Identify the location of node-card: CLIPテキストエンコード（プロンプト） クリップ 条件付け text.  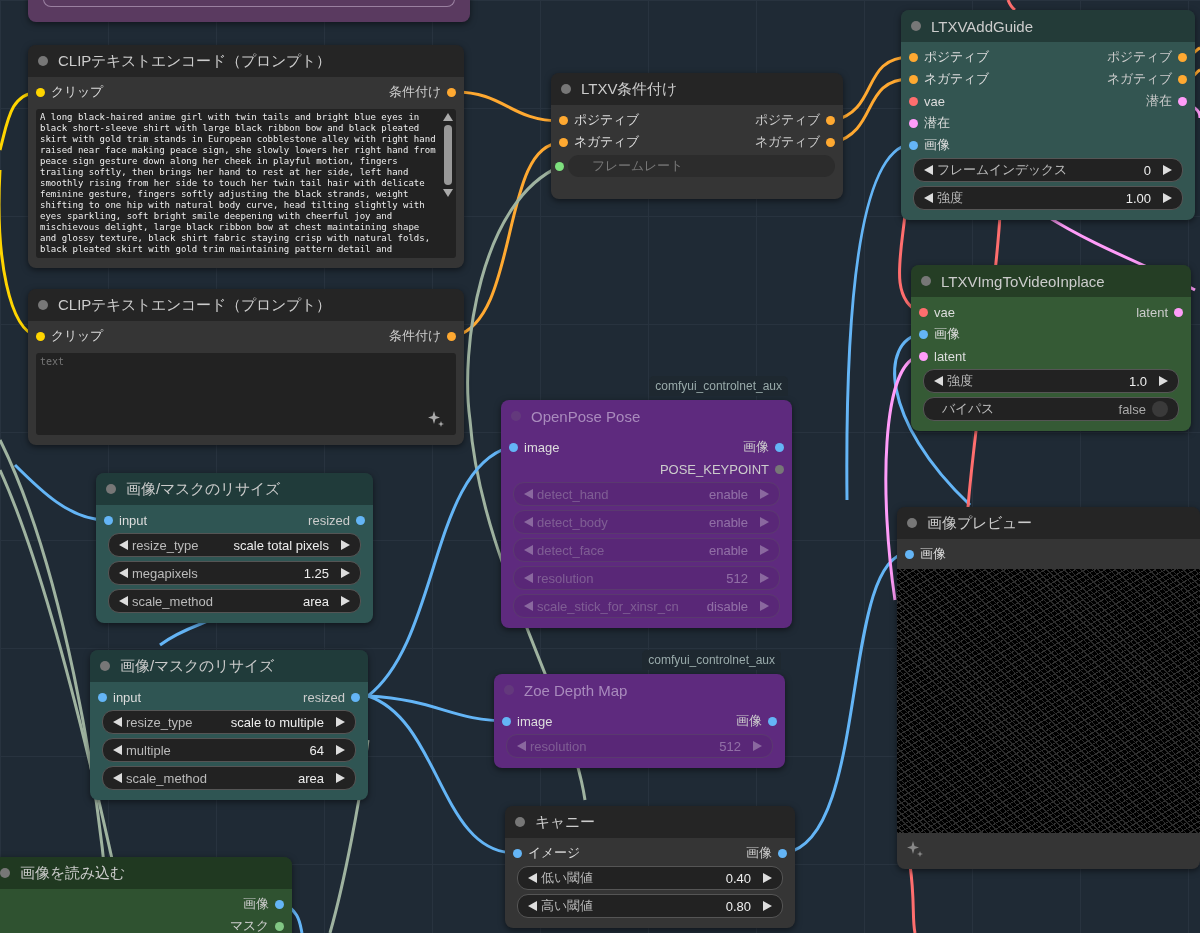
(246, 367).